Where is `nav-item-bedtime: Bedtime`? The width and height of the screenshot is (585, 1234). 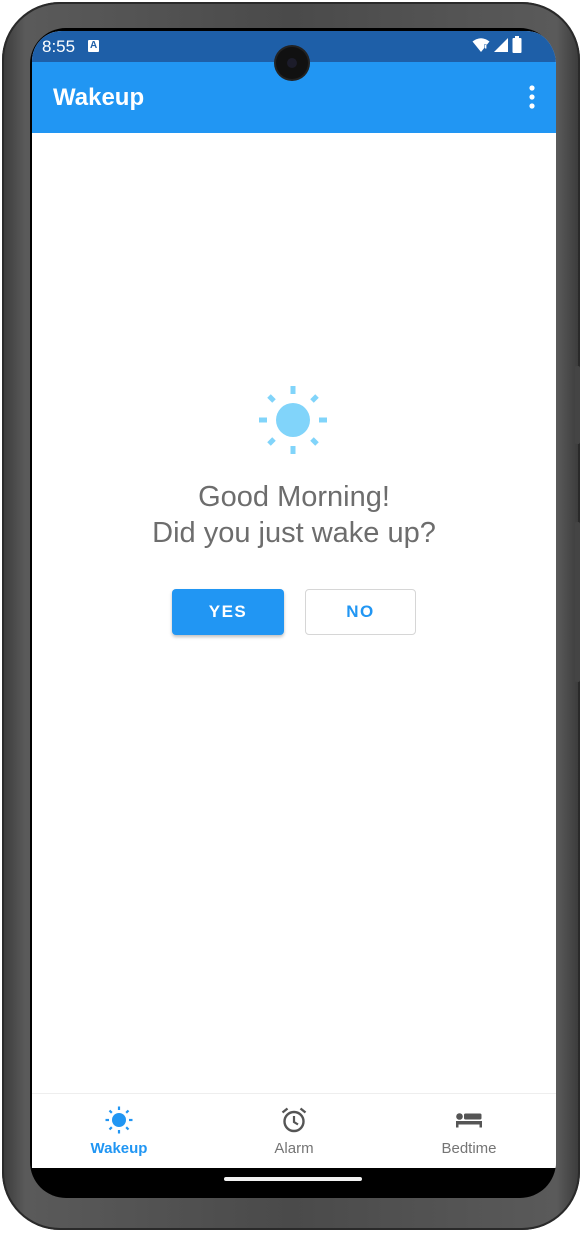
nav-item-bedtime: Bedtime is located at coordinates (469, 1131).